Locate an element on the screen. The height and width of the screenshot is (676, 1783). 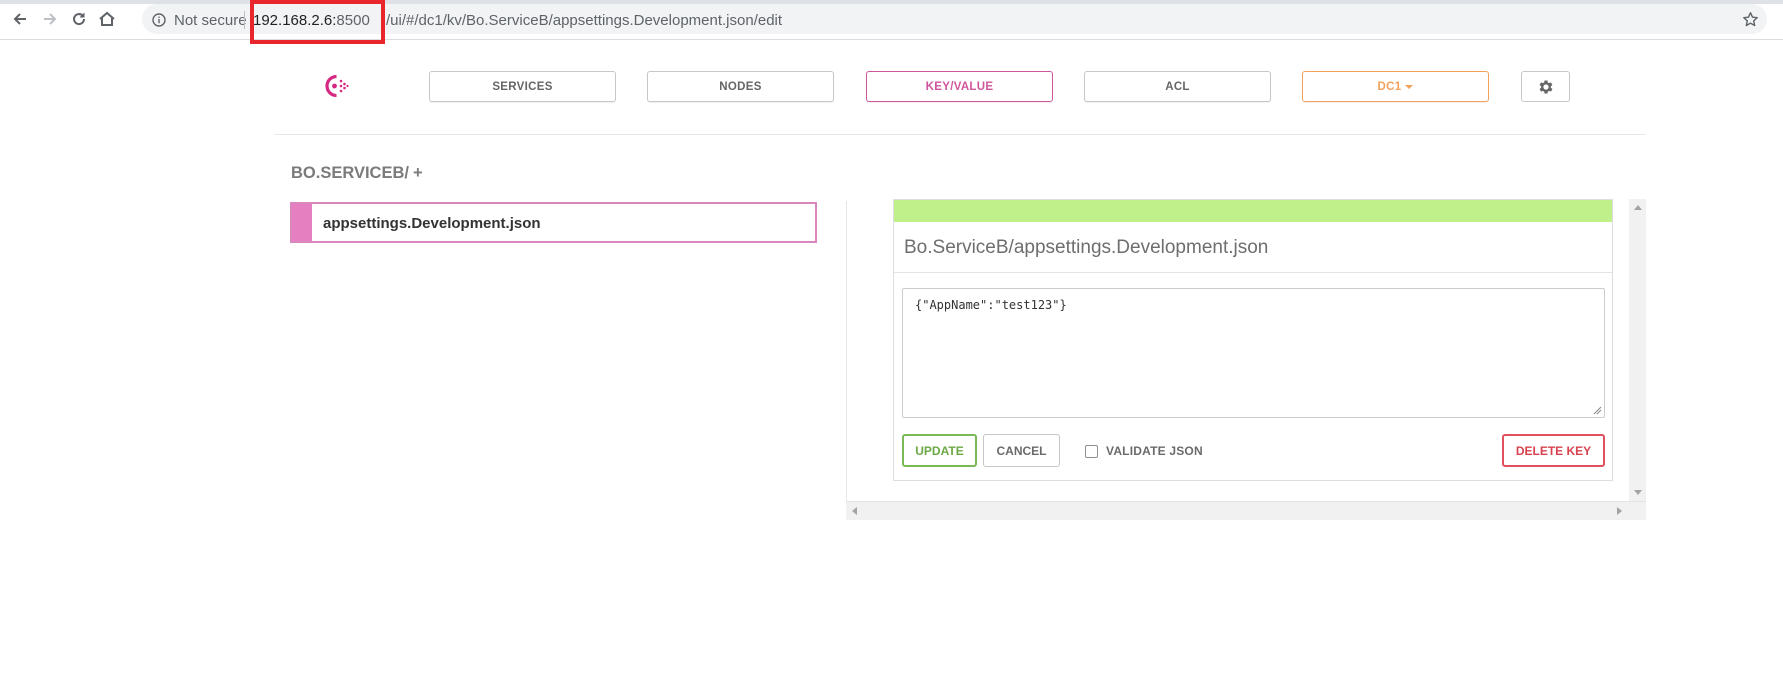
key-value-textarea: {"AppName":"test123"} is located at coordinates (1253, 353).